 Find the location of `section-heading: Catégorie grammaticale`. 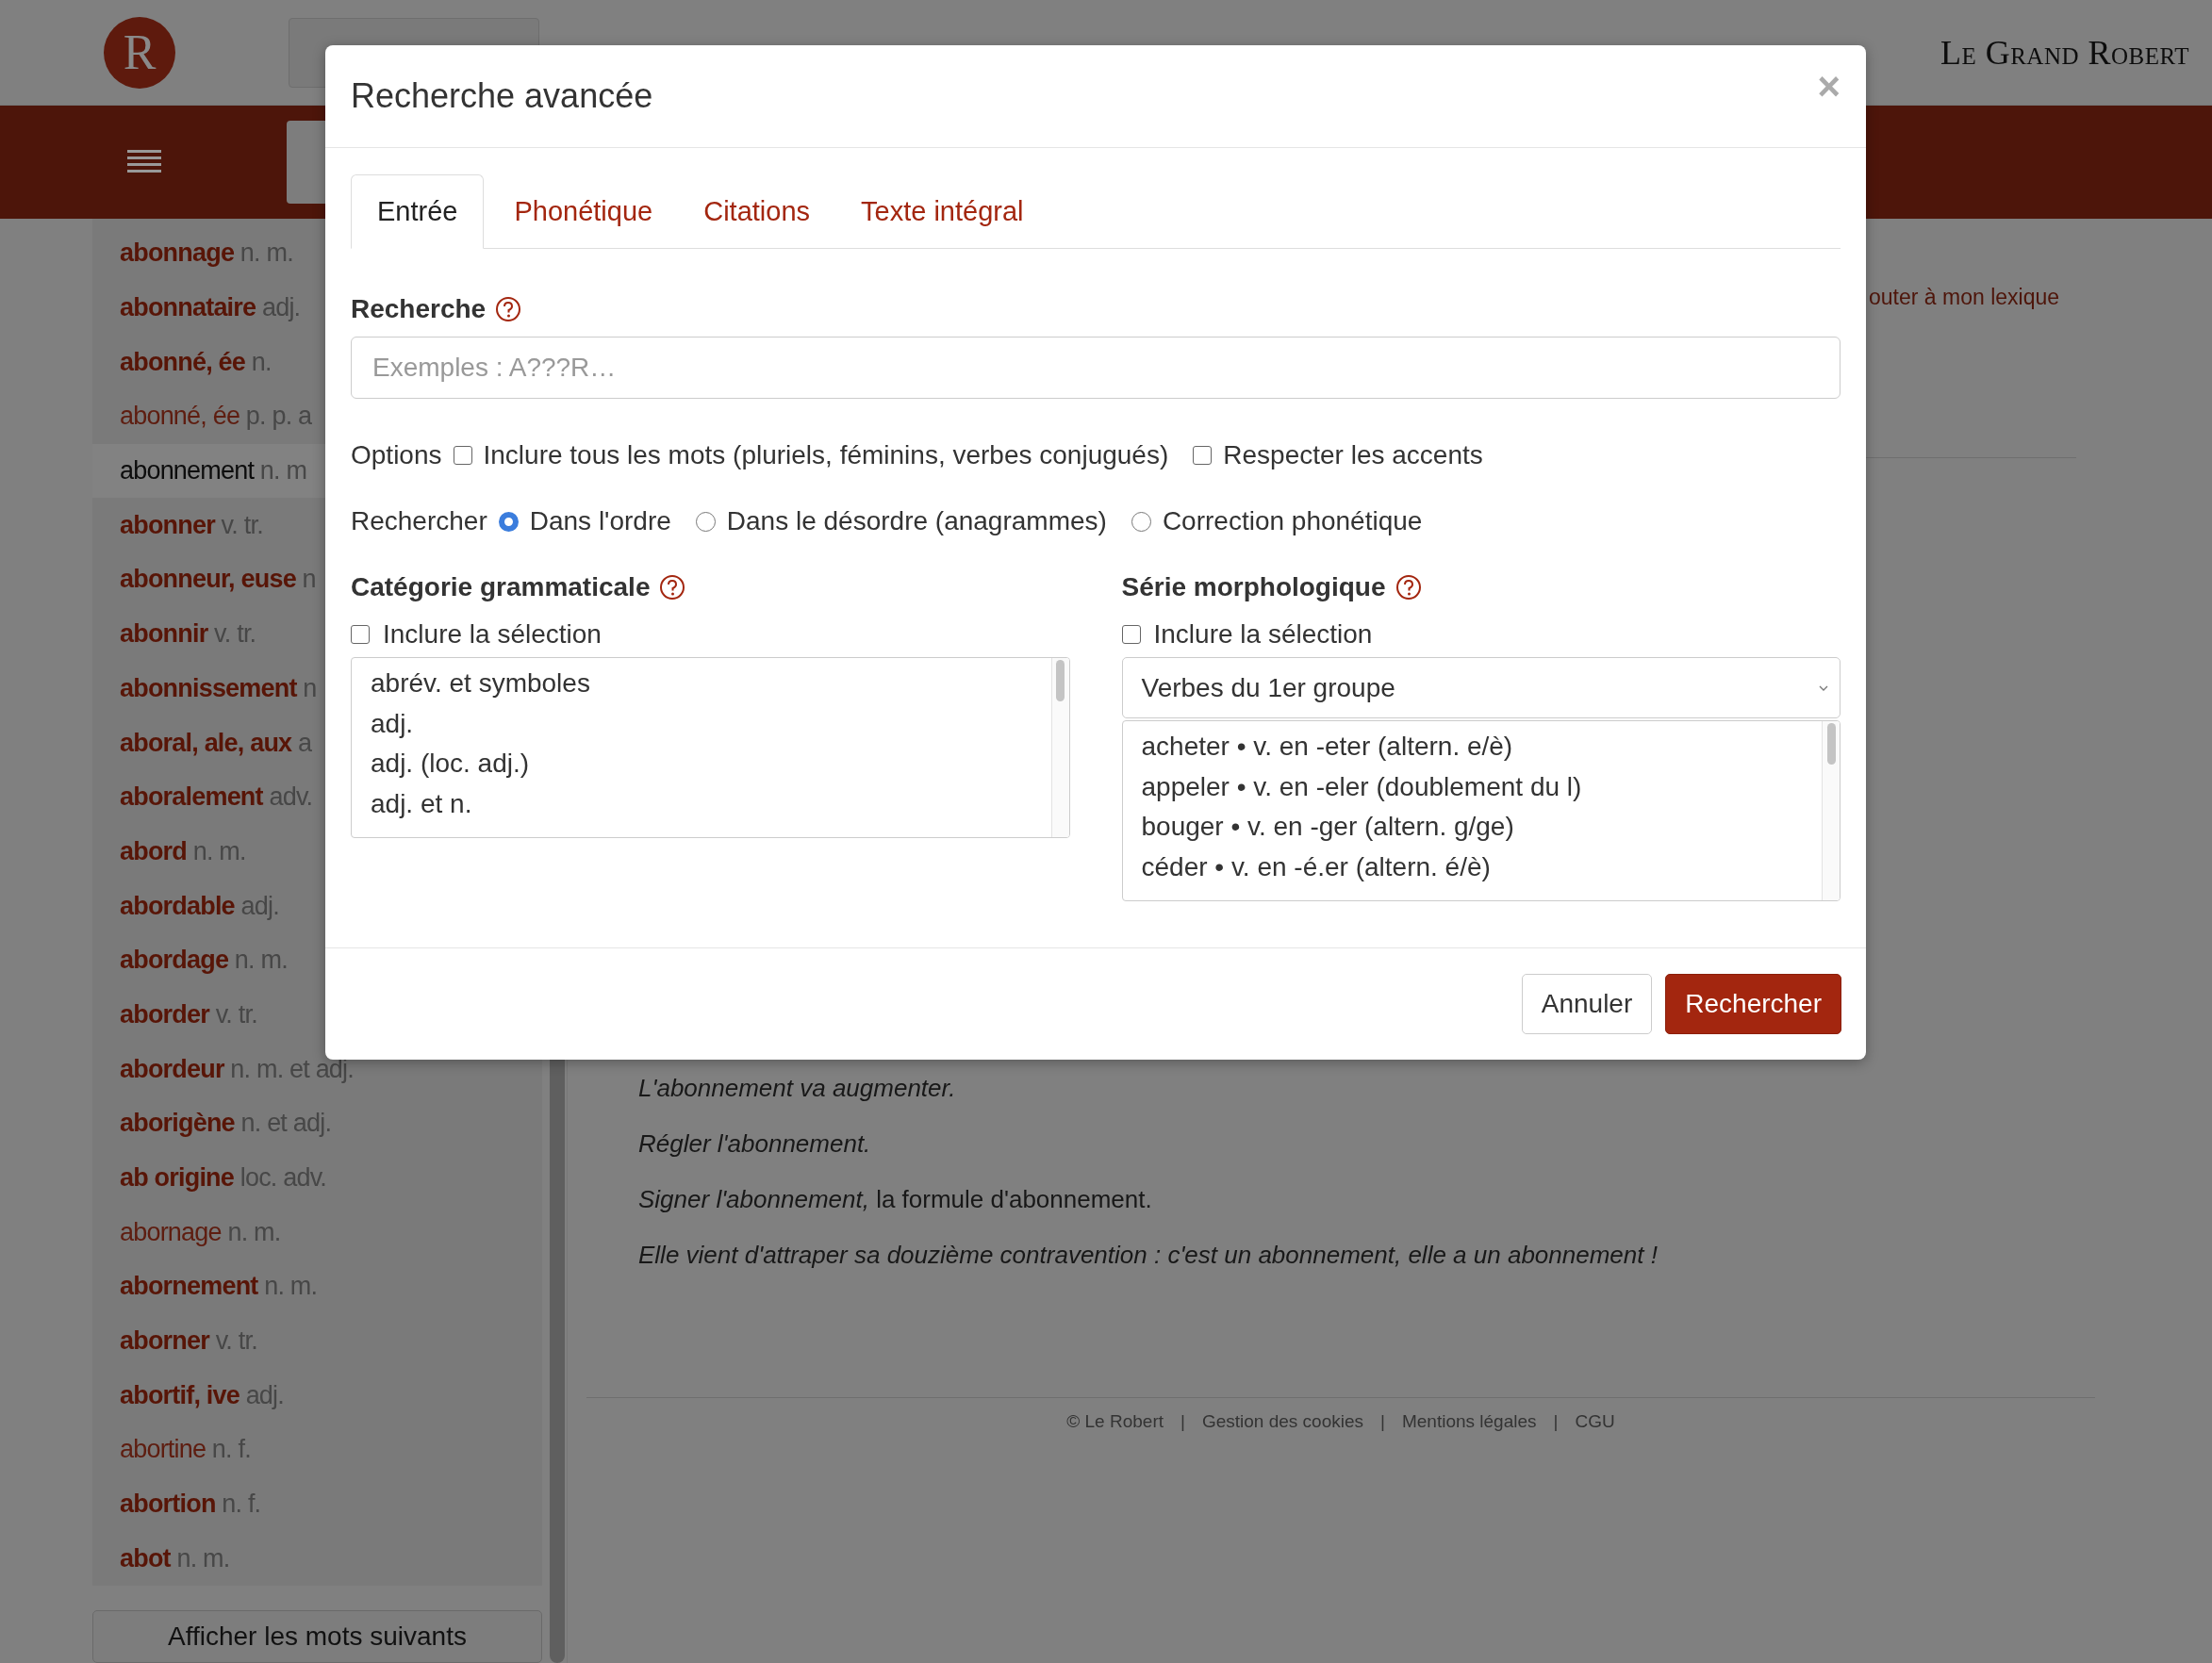

section-heading: Catégorie grammaticale is located at coordinates (501, 587).